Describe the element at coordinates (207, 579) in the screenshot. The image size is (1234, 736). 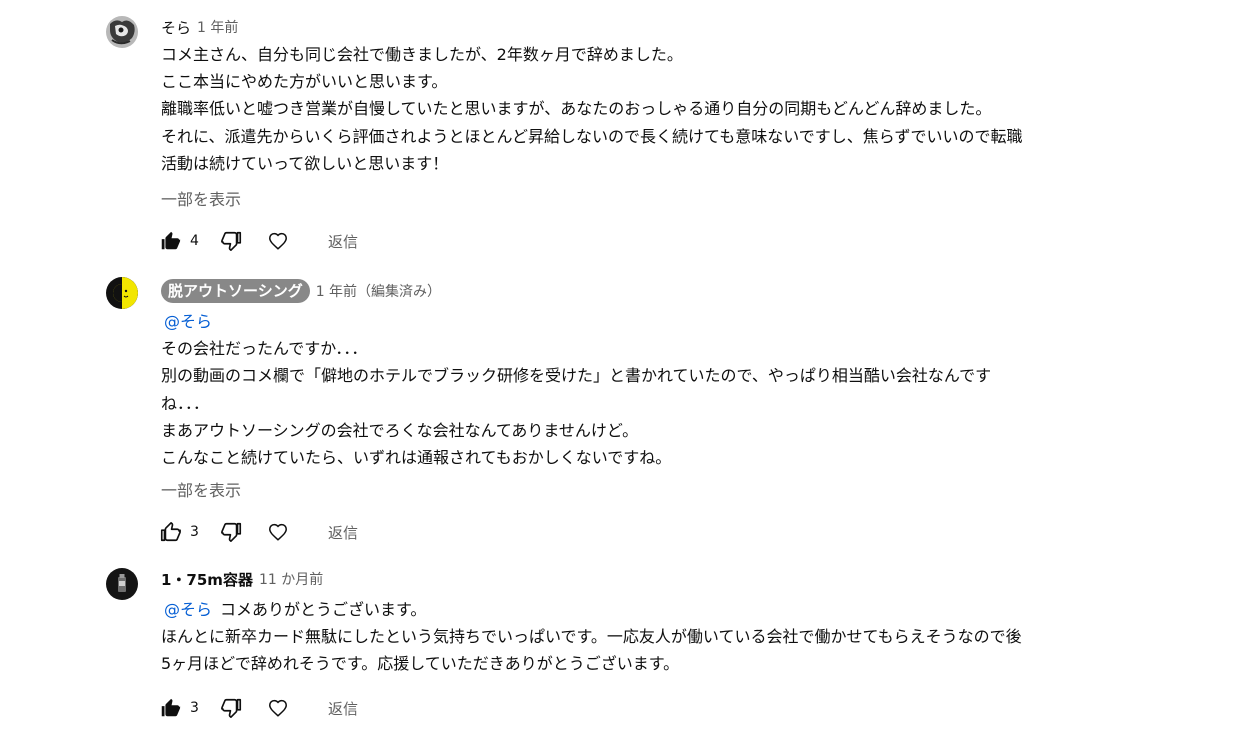
I see `author-name: 1・75m容器` at that location.